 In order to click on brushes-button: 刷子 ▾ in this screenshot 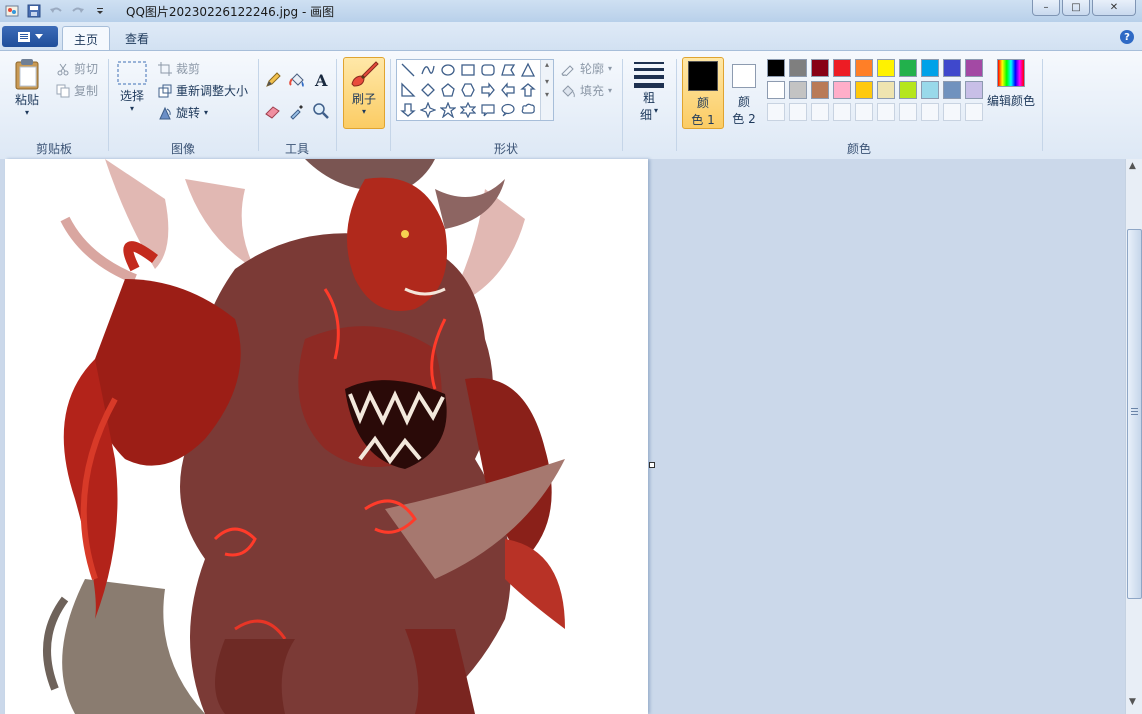, I will do `click(364, 93)`.